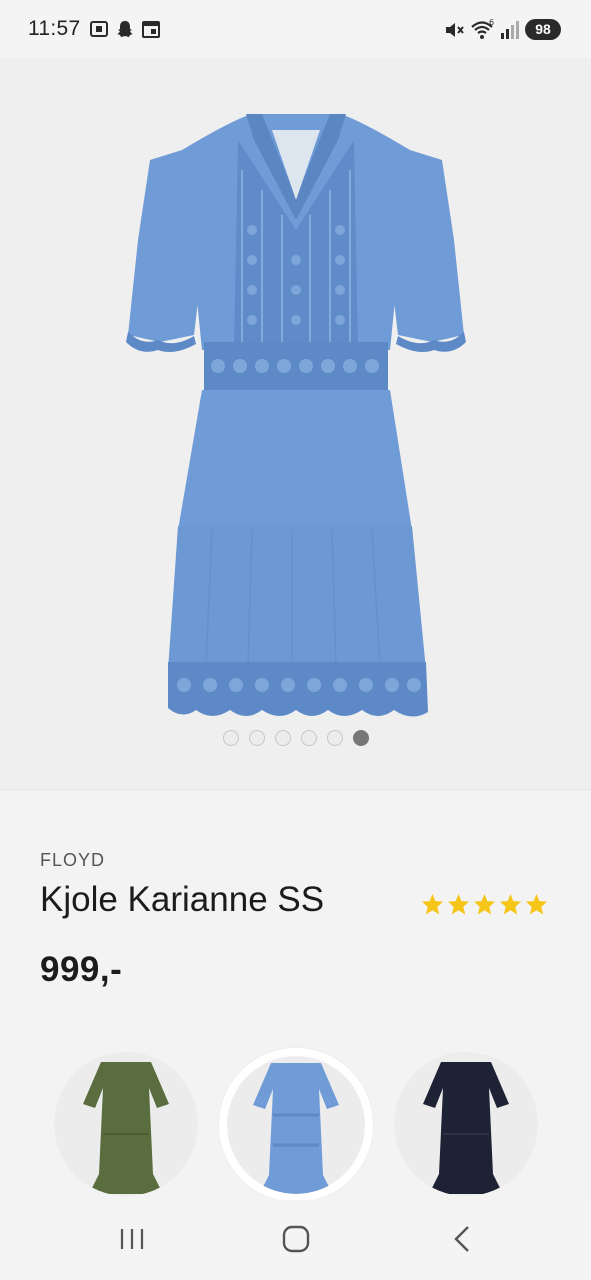  What do you see at coordinates (463, 1239) in the screenshot?
I see `back-icon` at bounding box center [463, 1239].